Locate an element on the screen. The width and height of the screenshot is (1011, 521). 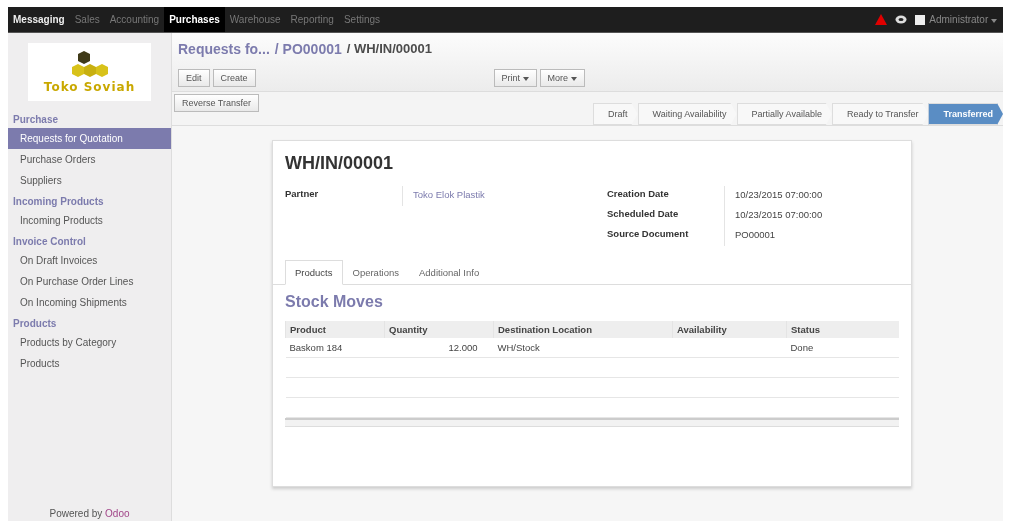
column-header: Status is located at coordinates (842, 329).